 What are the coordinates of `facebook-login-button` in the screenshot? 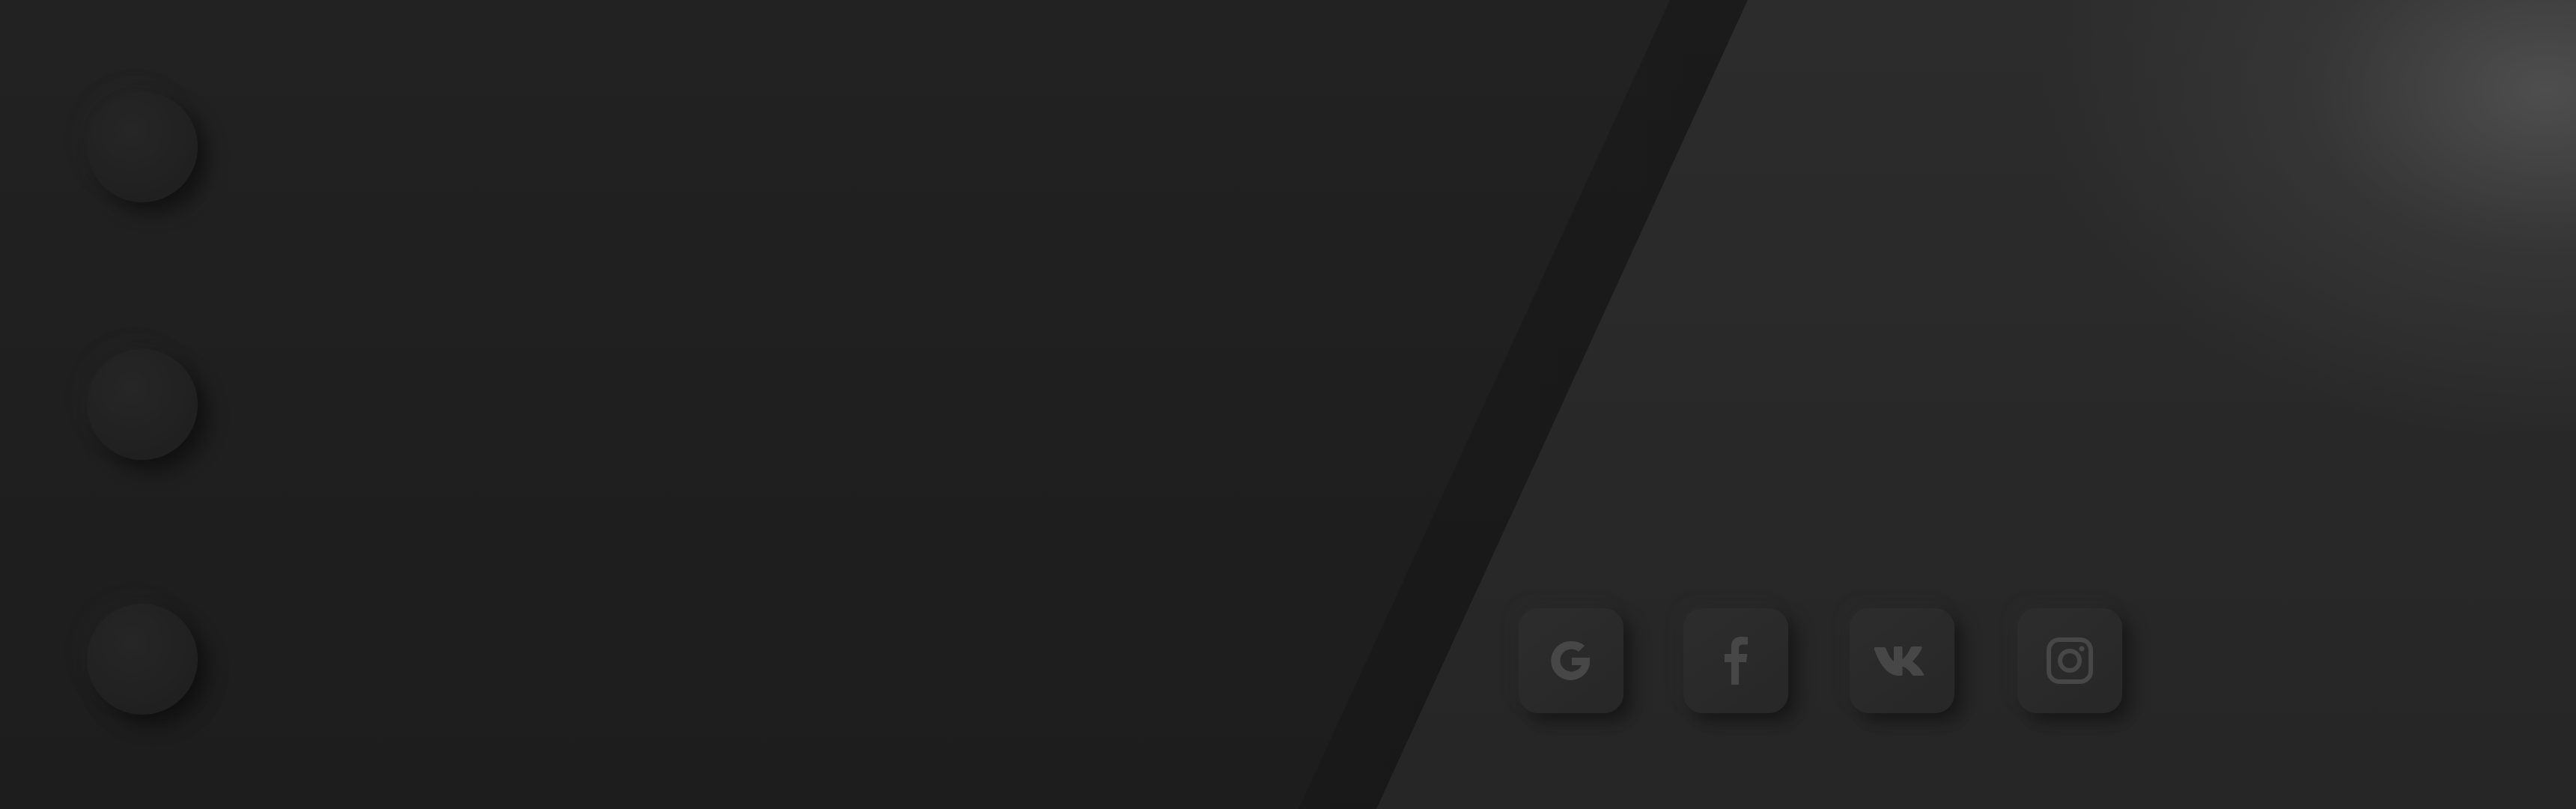 It's located at (1735, 660).